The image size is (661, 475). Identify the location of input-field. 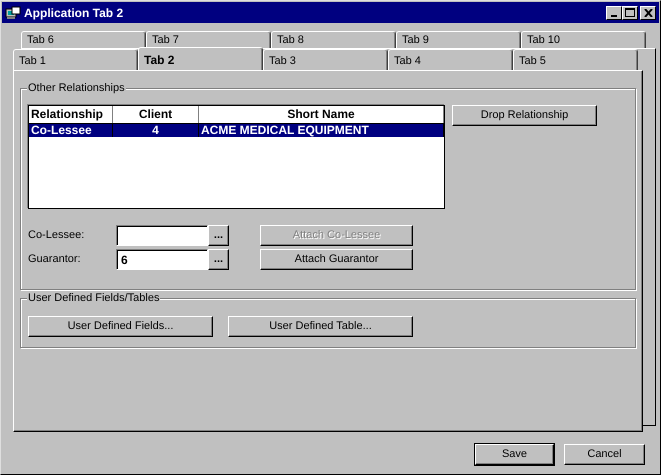
(162, 235).